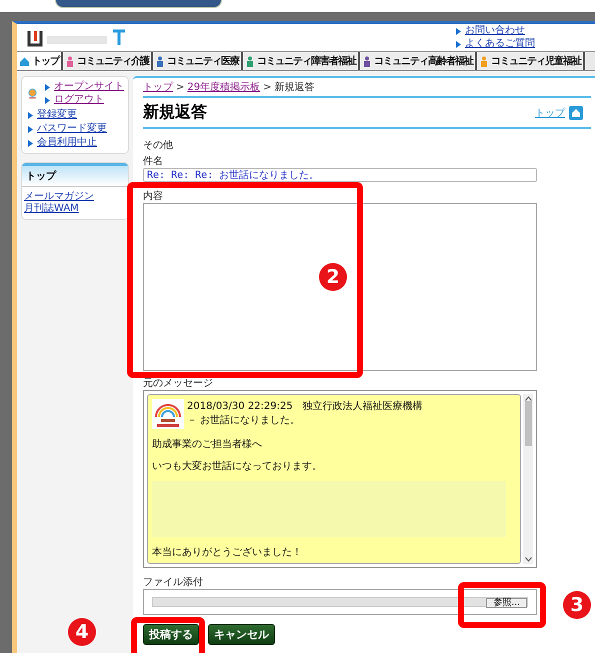 This screenshot has width=595, height=653. I want to click on header-link: よくあるご質問, so click(495, 44).